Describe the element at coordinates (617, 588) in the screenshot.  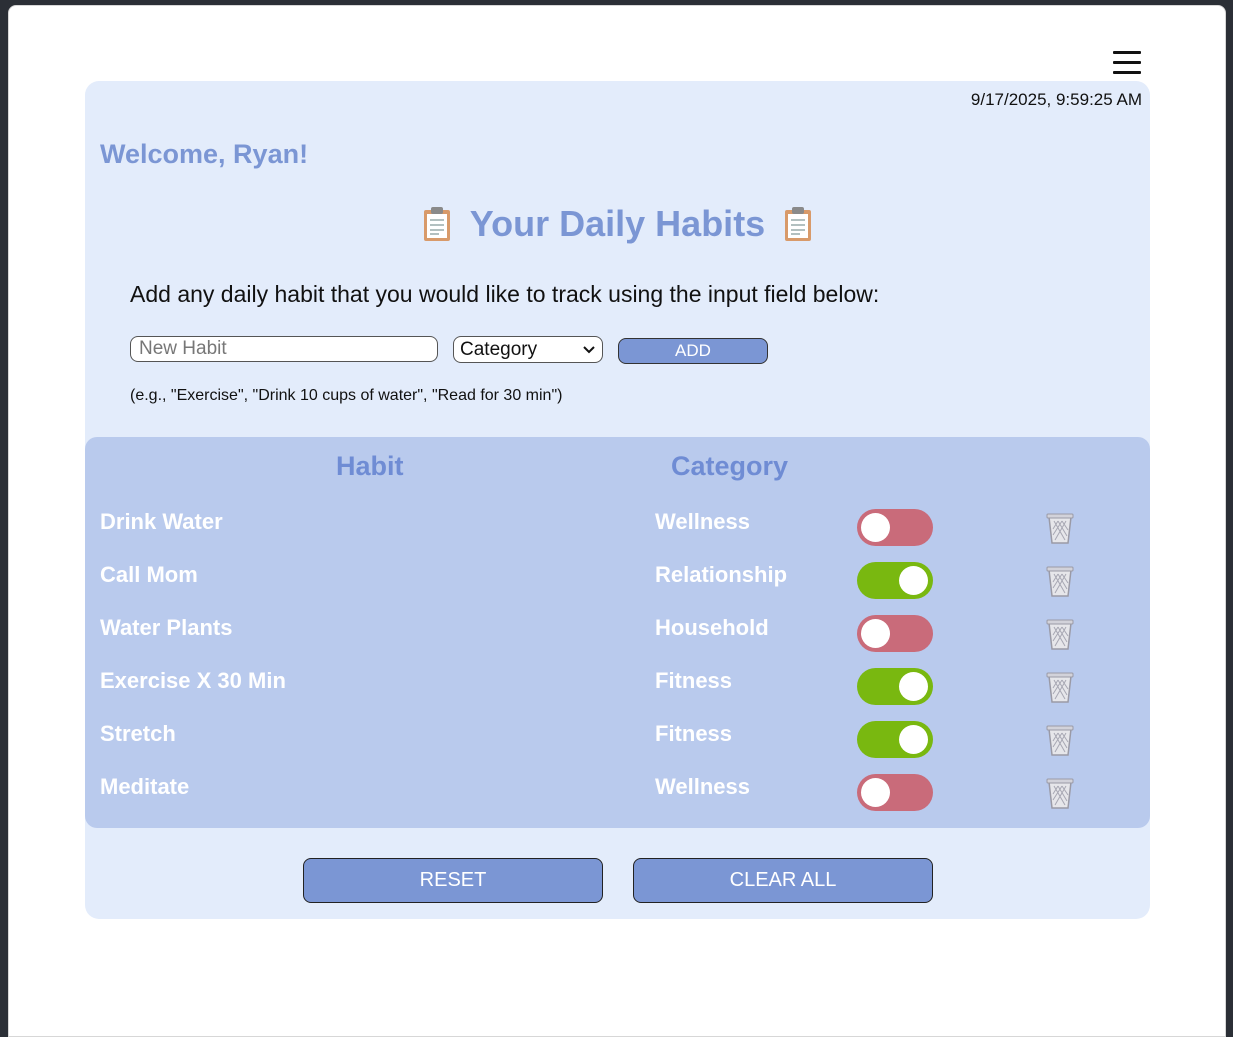
I see `habit-row: Call Mom Relationship` at that location.